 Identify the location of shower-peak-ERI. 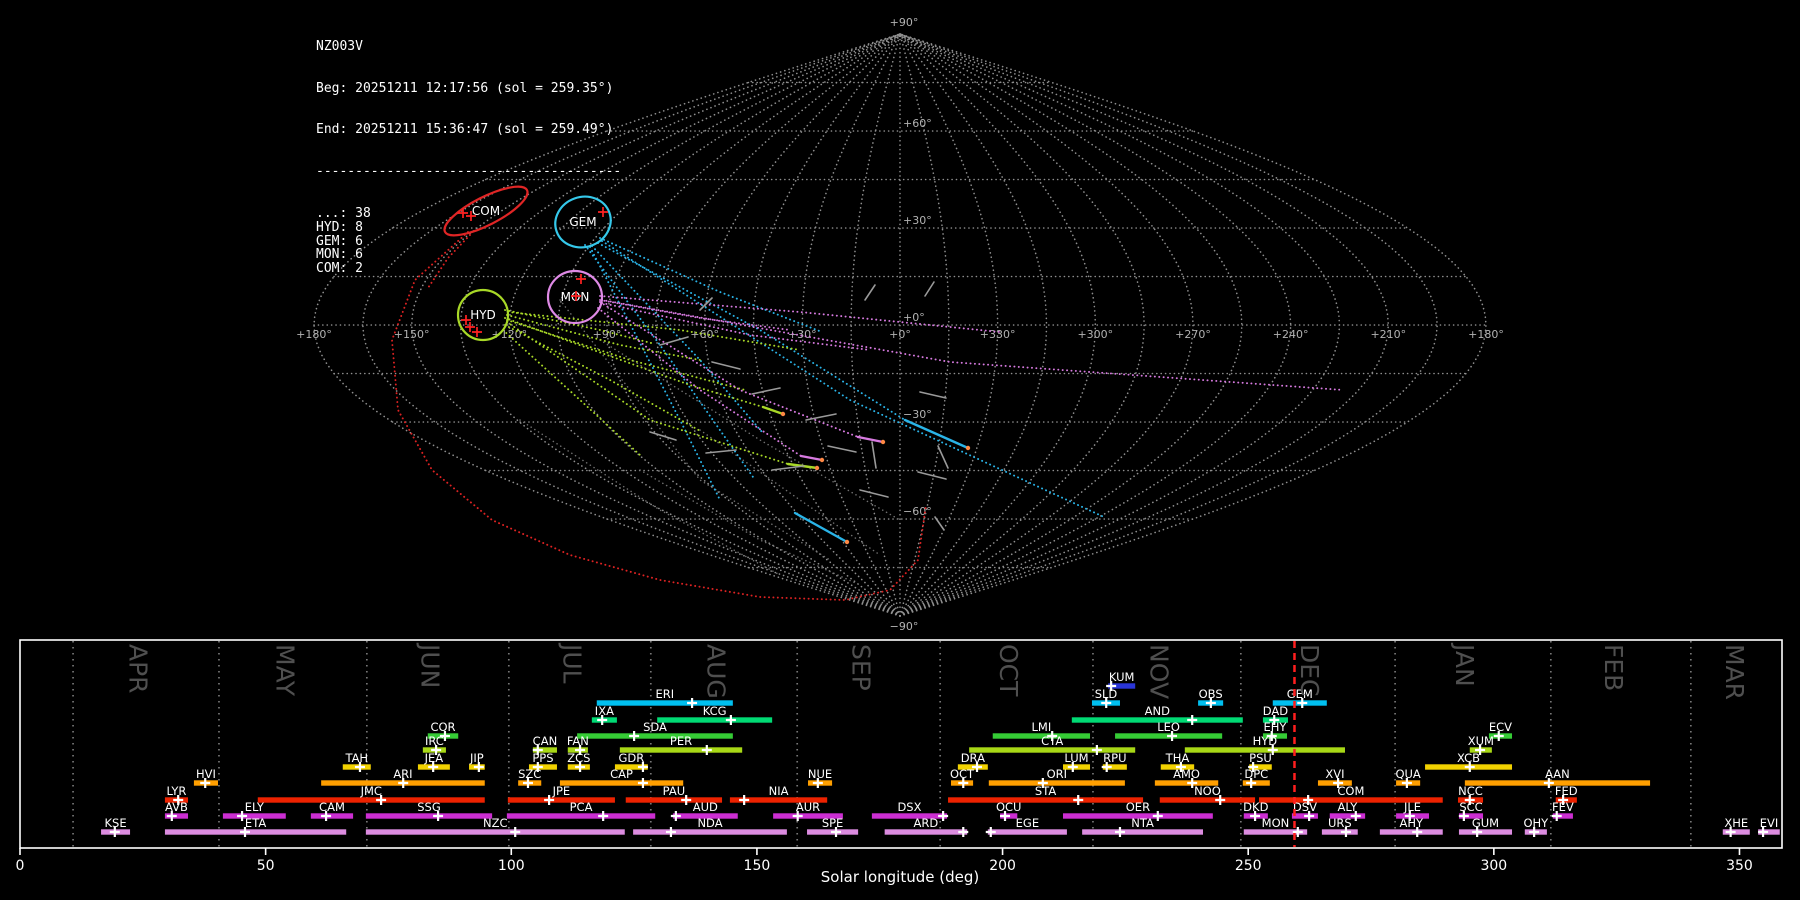
(692, 703).